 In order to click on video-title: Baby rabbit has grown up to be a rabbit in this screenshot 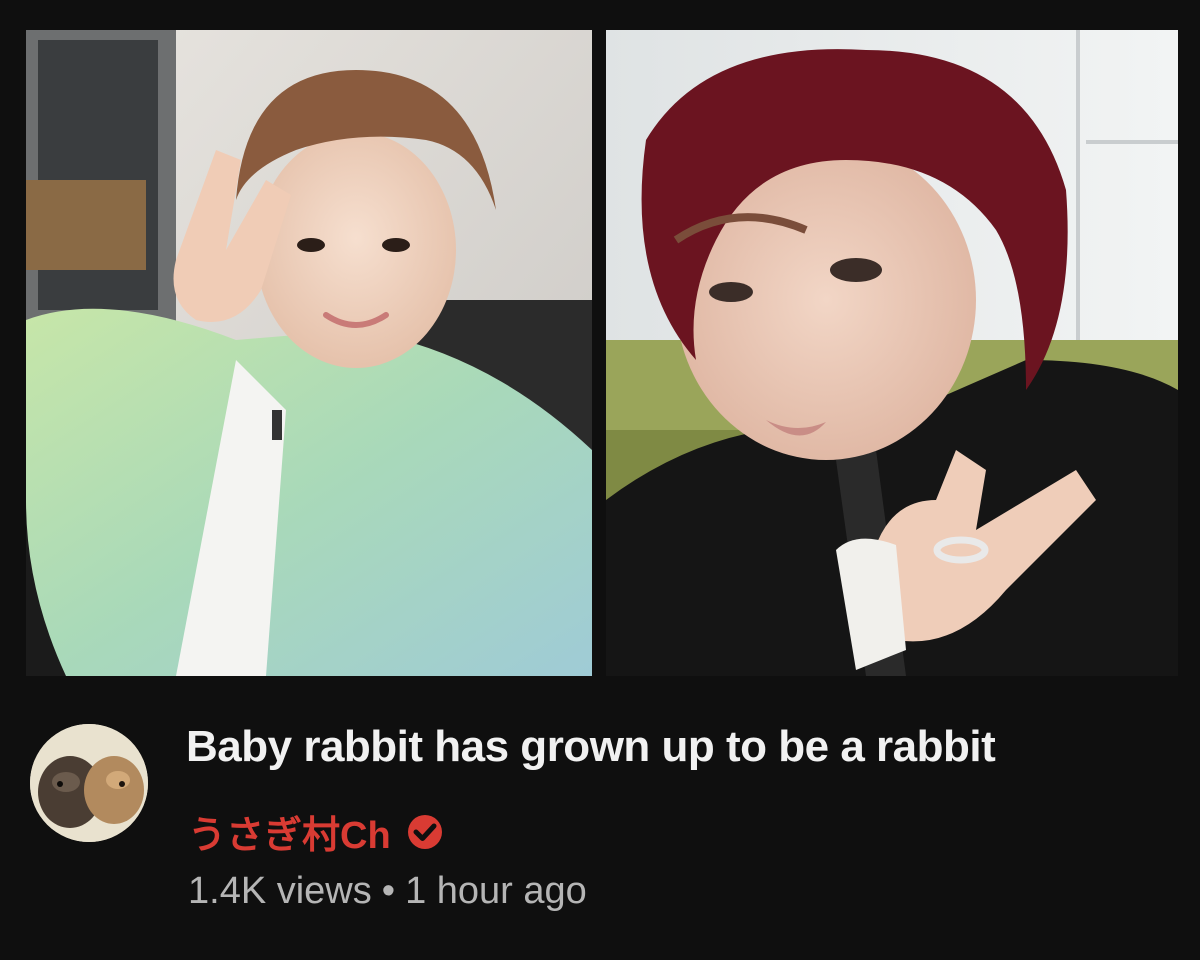, I will do `click(591, 747)`.